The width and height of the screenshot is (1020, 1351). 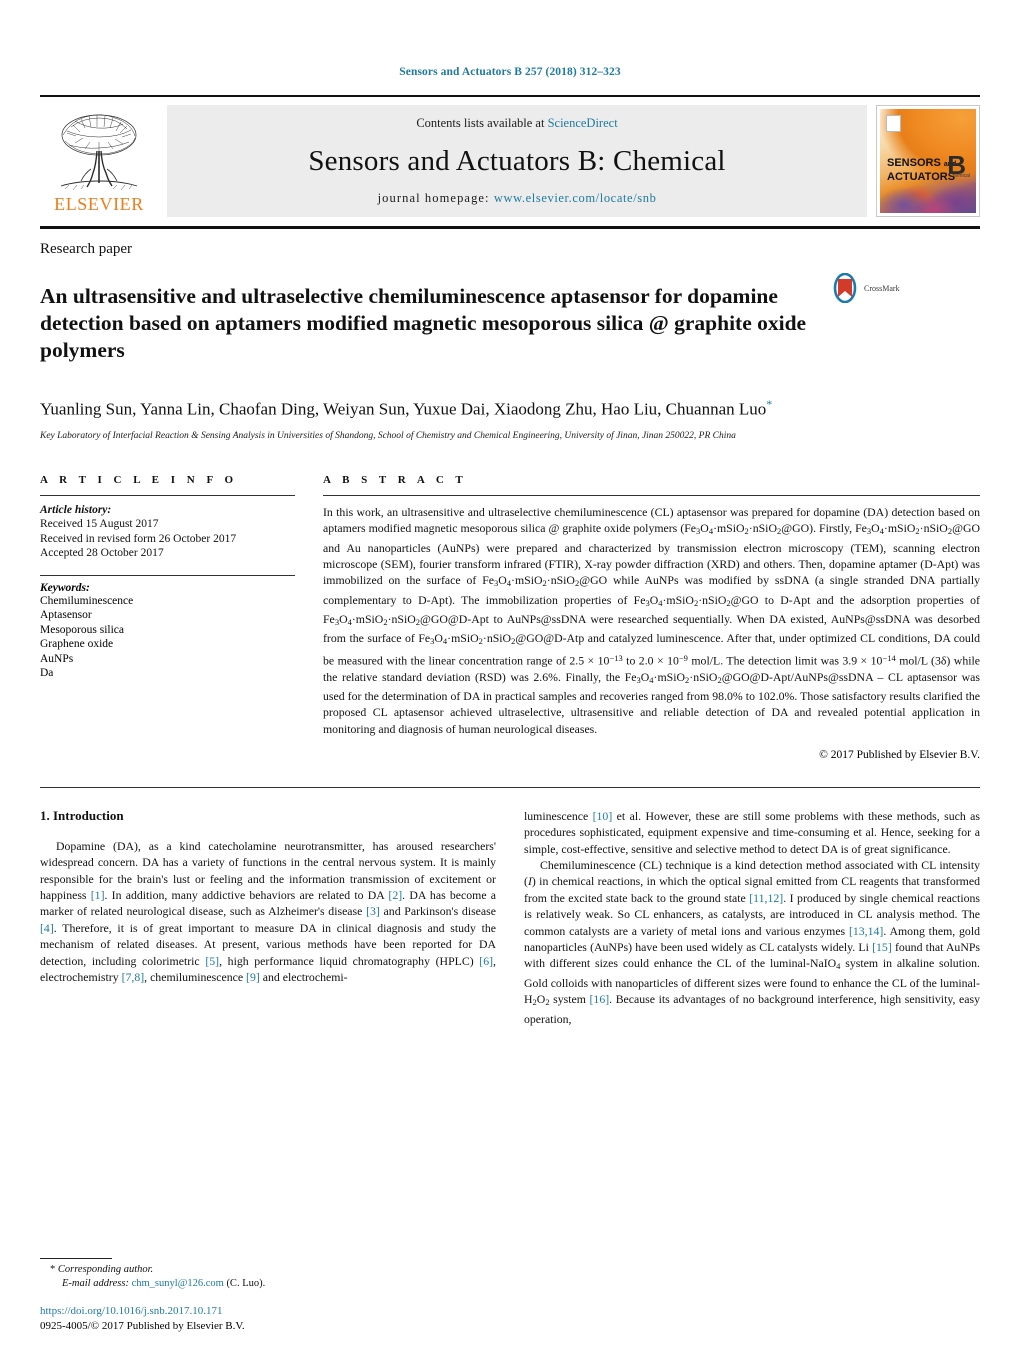 I want to click on history-item: Received in revised form 26 October 2017, so click(x=138, y=538).